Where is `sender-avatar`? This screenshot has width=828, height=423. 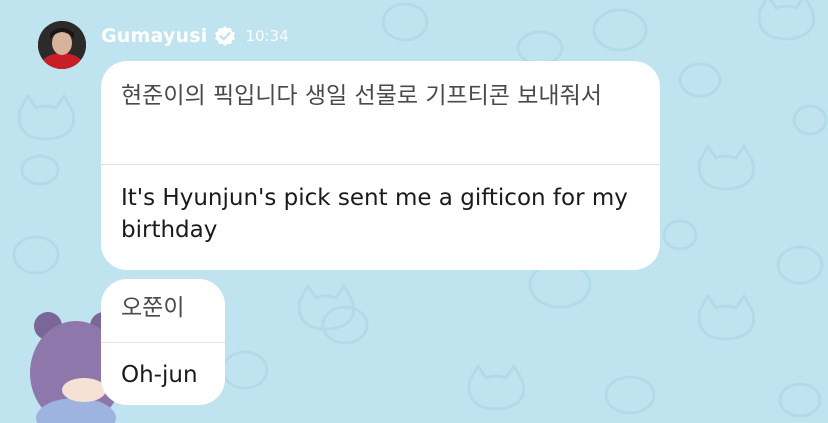
sender-avatar is located at coordinates (62, 45).